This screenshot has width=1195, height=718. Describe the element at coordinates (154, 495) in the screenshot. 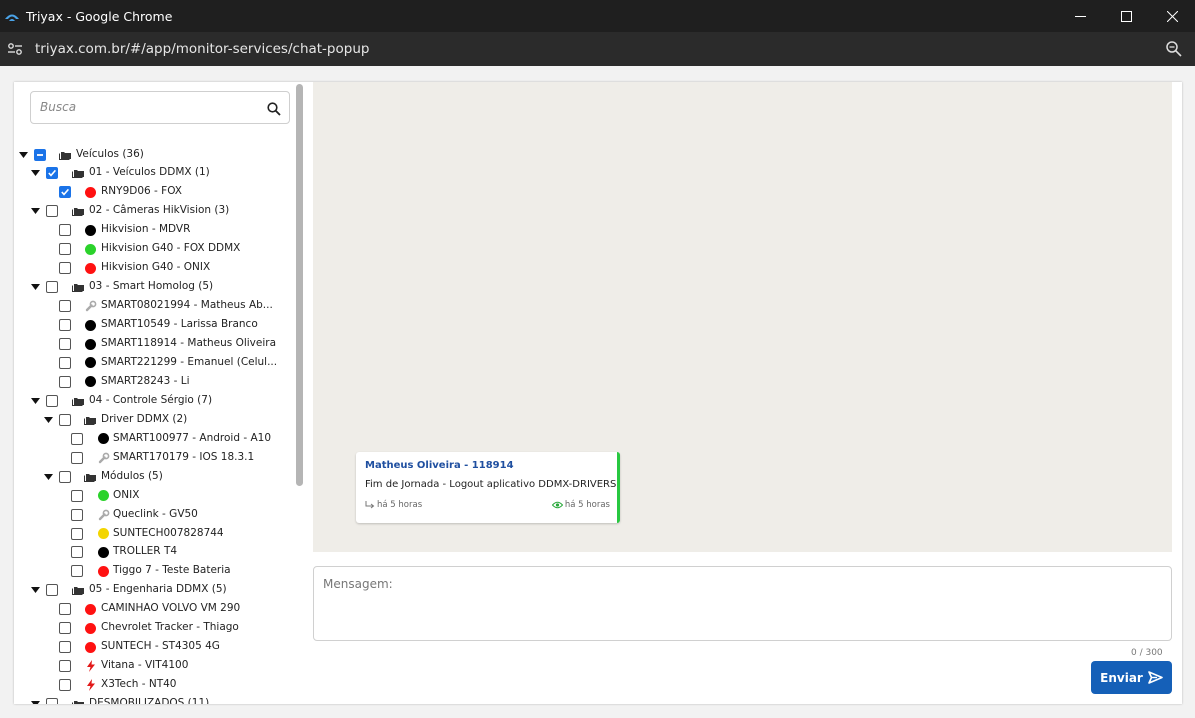

I see `tree-item: ONIX` at that location.